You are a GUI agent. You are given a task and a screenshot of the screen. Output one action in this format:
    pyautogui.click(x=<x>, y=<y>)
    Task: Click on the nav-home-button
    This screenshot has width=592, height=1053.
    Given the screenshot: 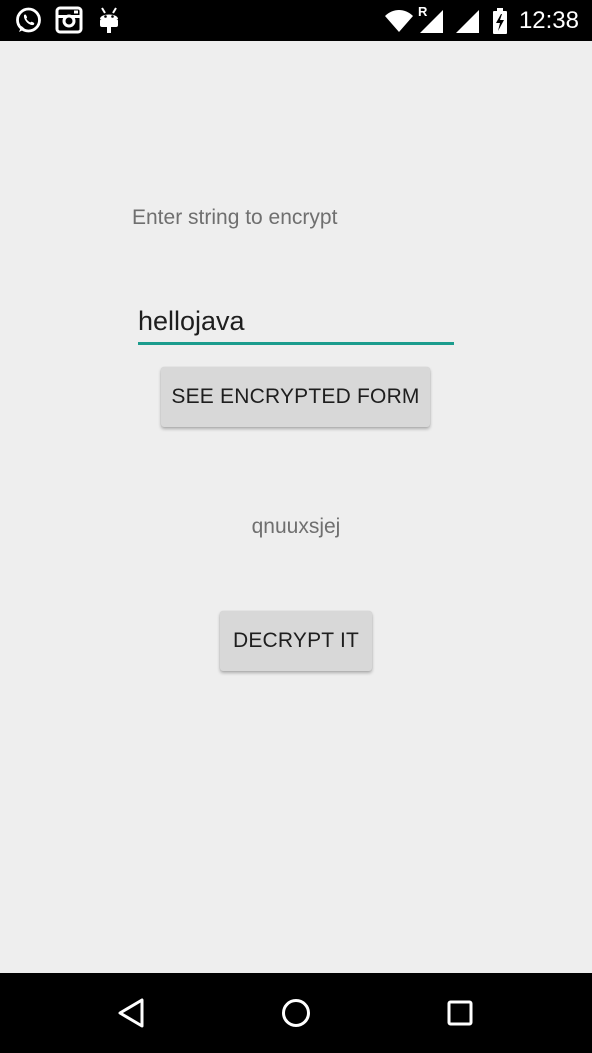 What is the action you would take?
    pyautogui.click(x=296, y=1013)
    